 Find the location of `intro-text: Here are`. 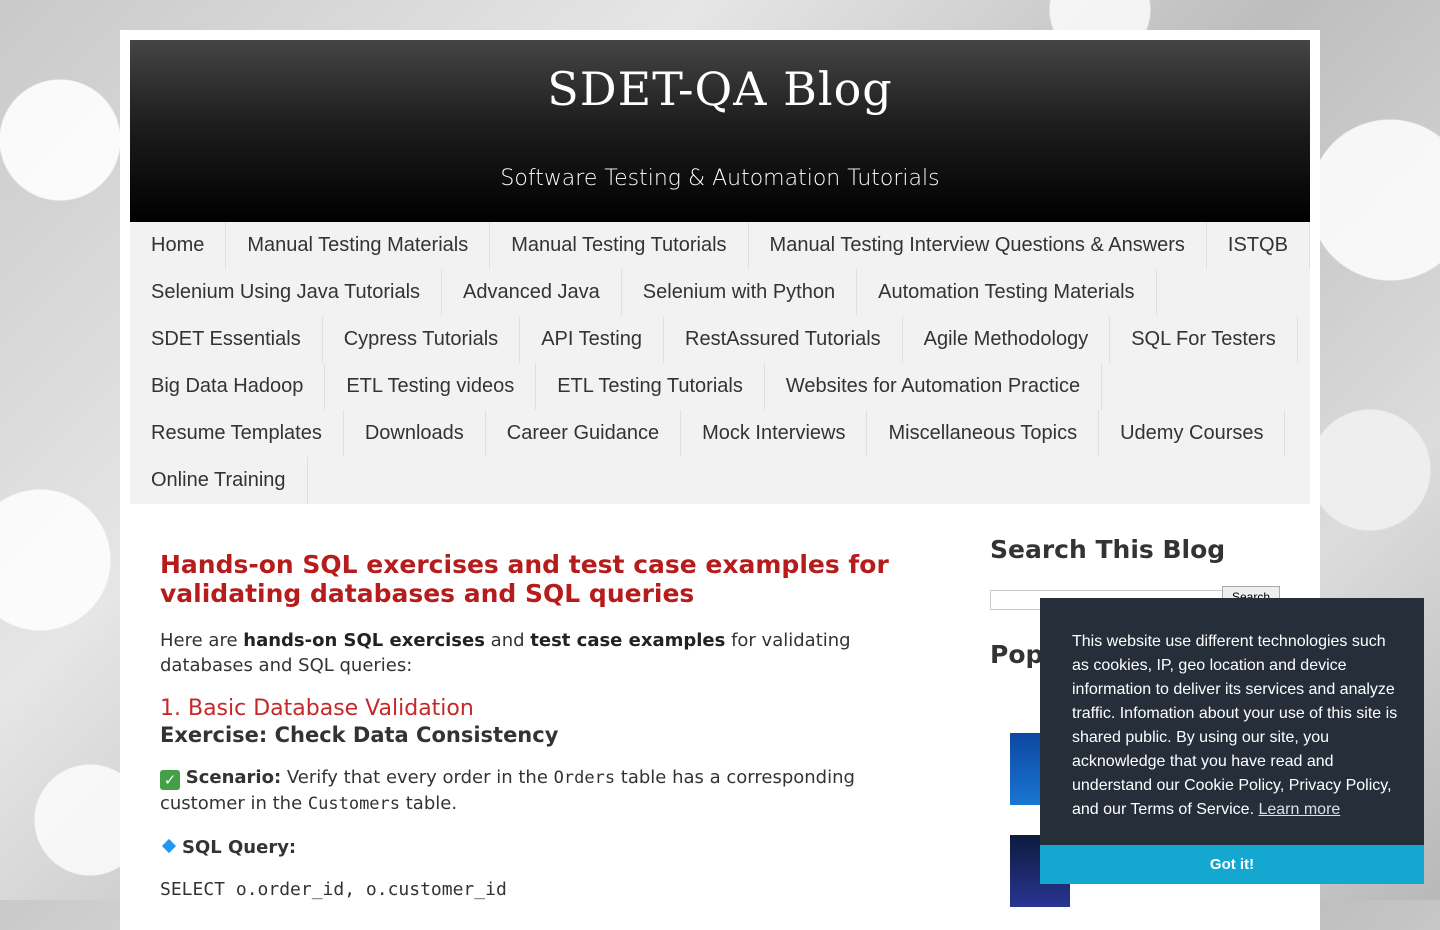

intro-text: Here are is located at coordinates (202, 640).